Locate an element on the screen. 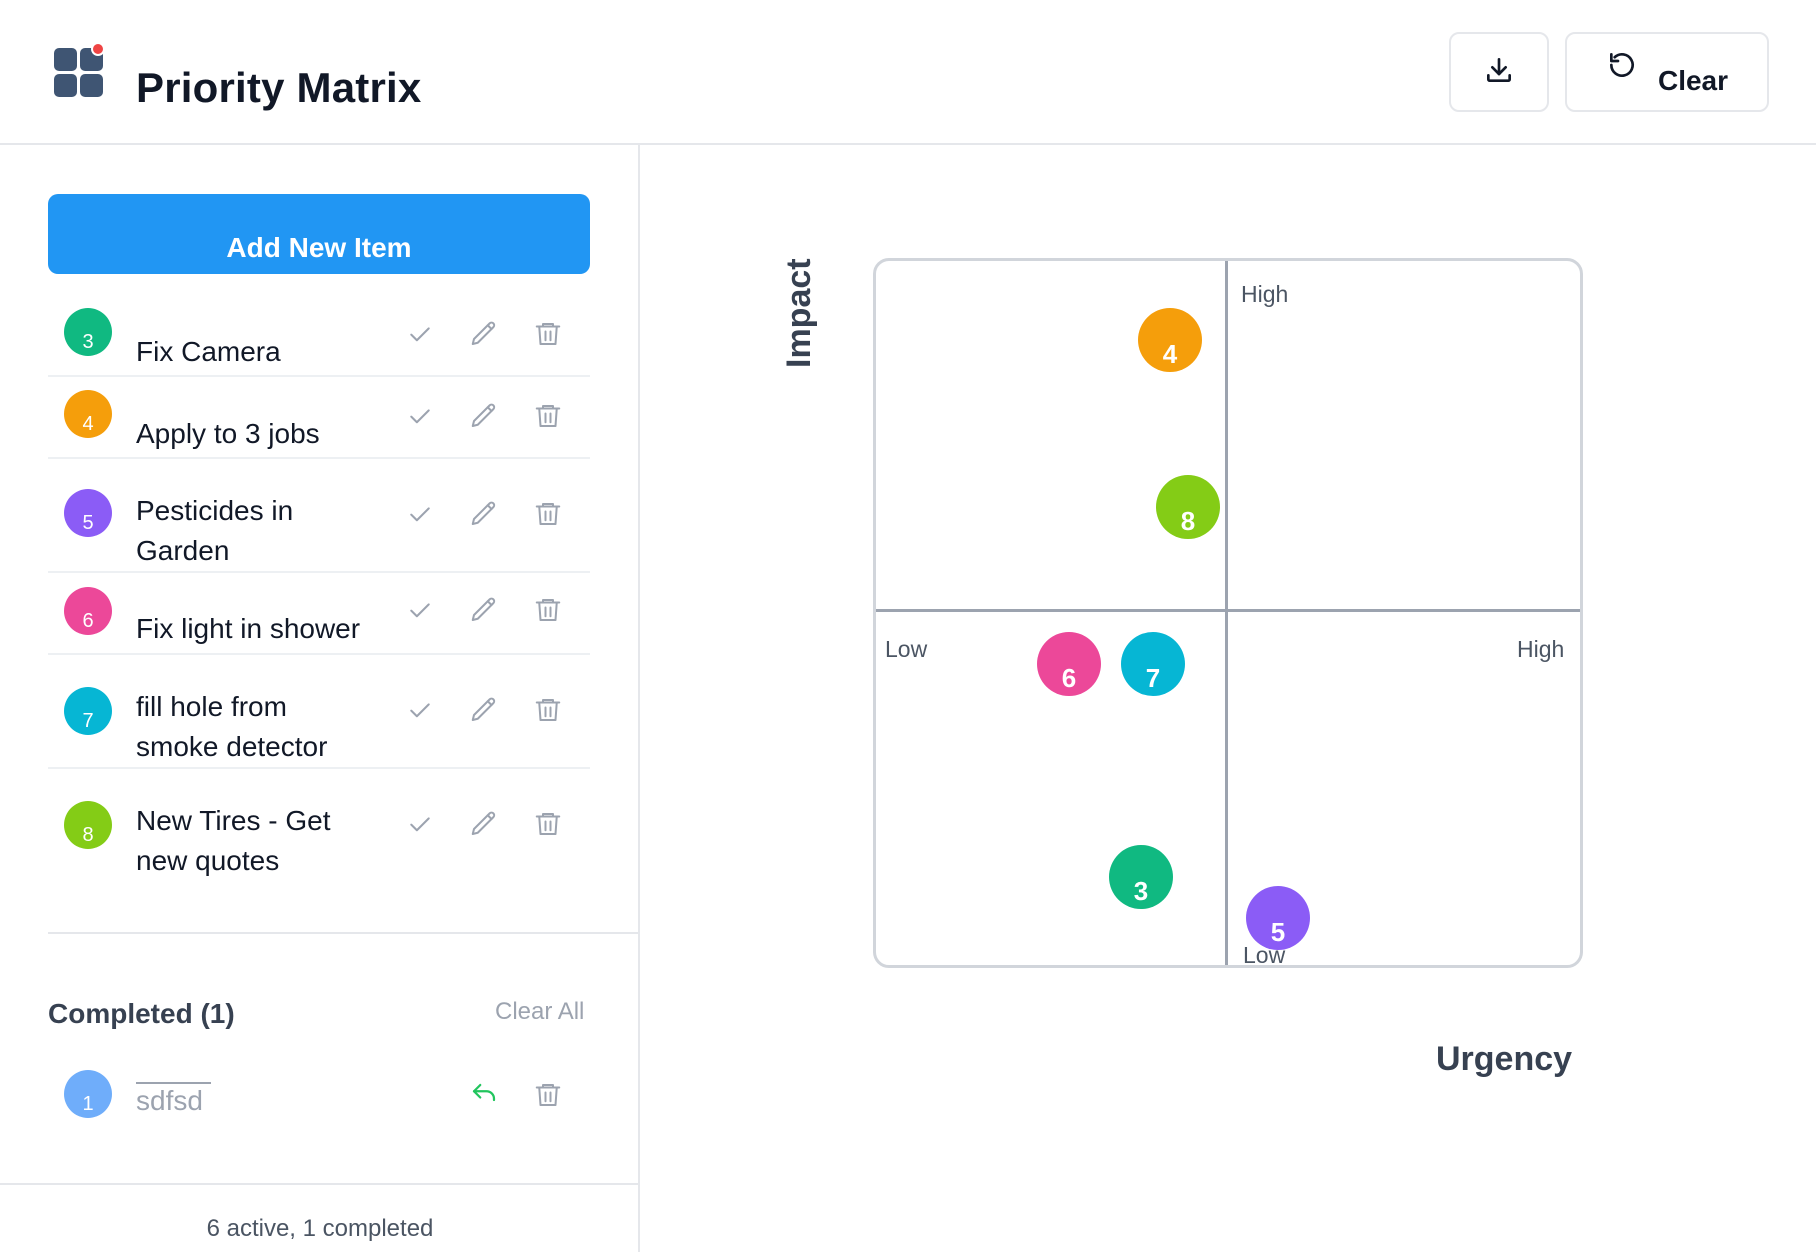  vertical-axis-line is located at coordinates (1226, 613).